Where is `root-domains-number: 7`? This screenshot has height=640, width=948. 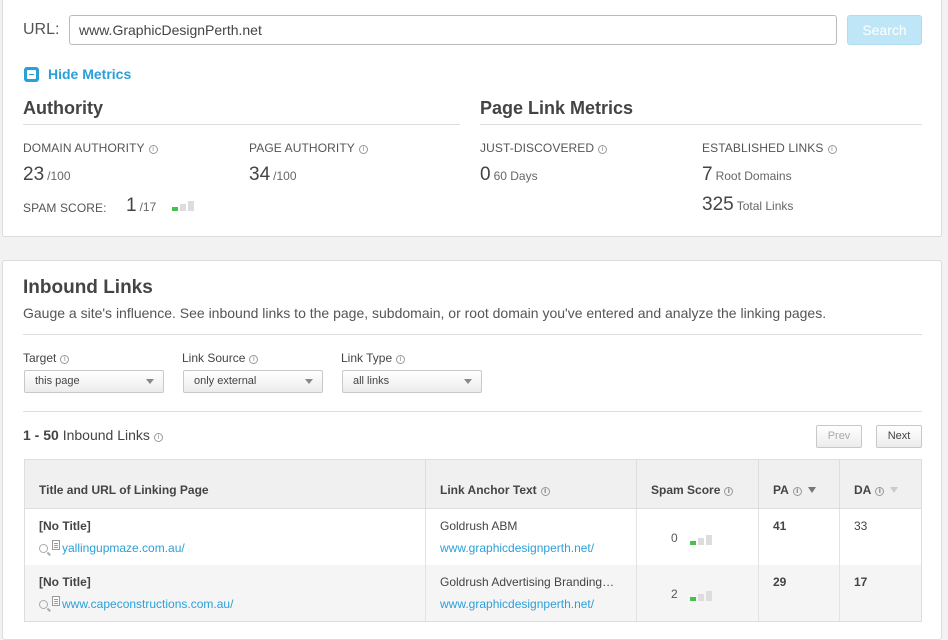
root-domains-number: 7 is located at coordinates (707, 174).